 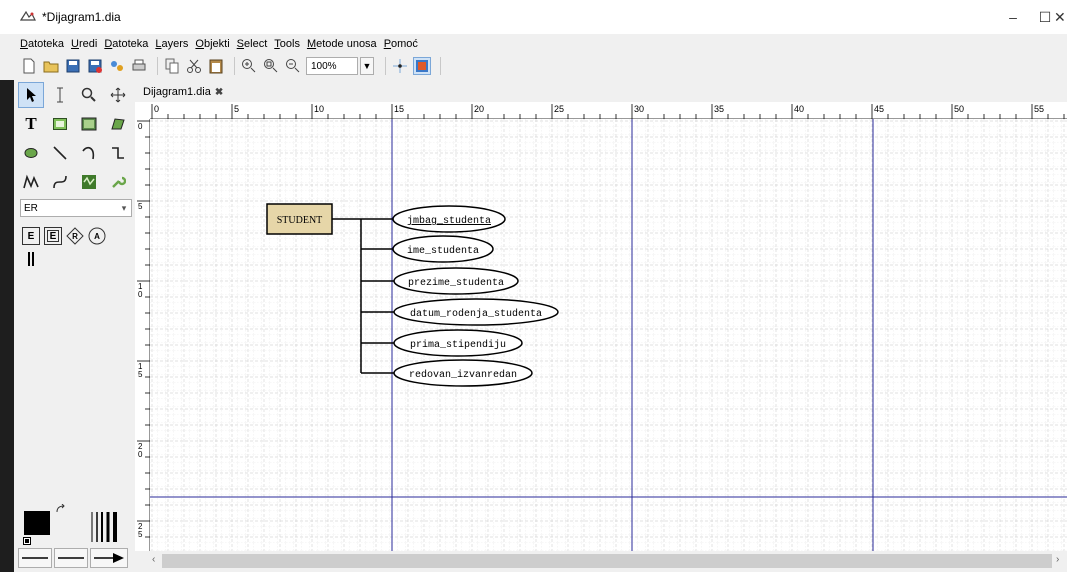 What do you see at coordinates (1039, 109) in the screenshot?
I see `ruler-label: 55` at bounding box center [1039, 109].